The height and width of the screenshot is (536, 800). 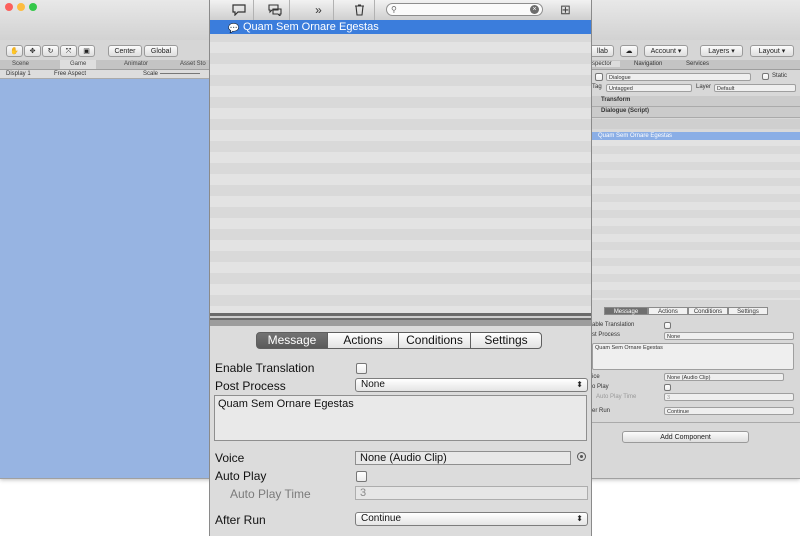 I want to click on close-window-button, so click(x=9, y=7).